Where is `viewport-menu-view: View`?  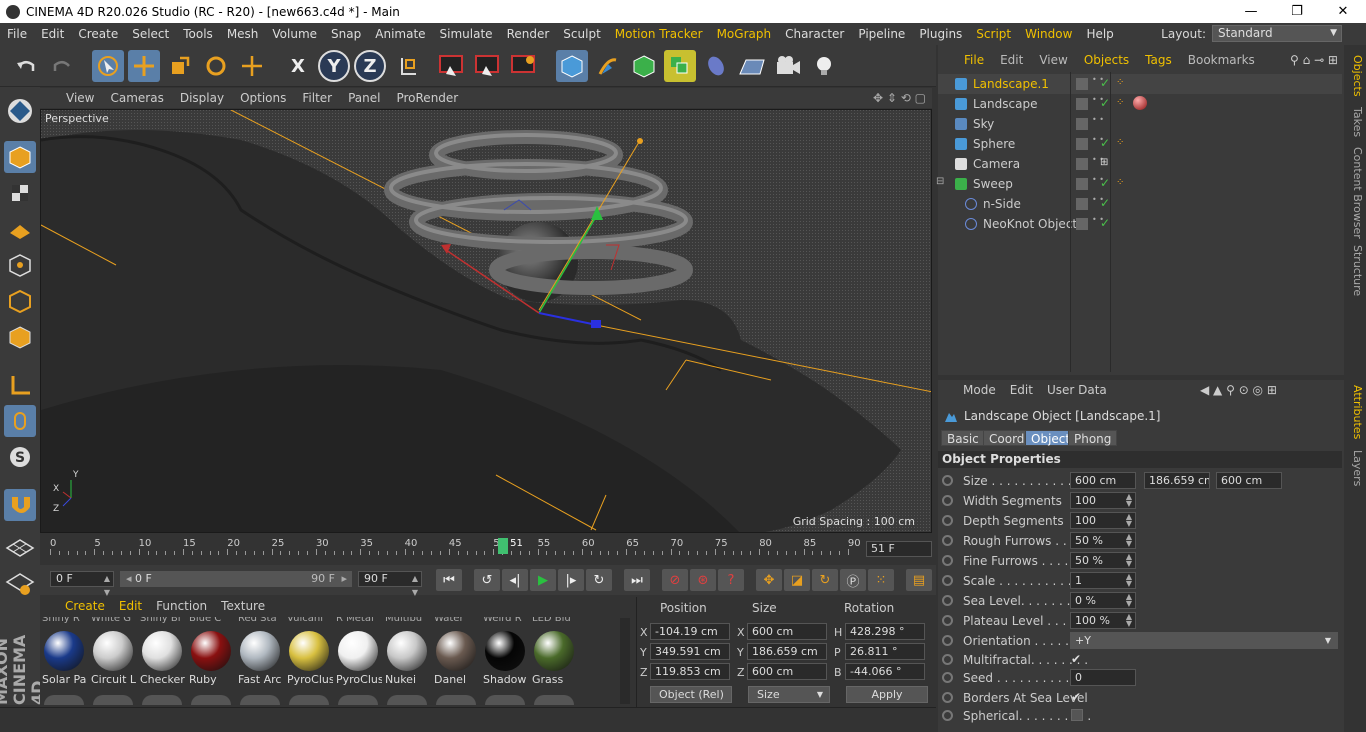 viewport-menu-view: View is located at coordinates (80, 98).